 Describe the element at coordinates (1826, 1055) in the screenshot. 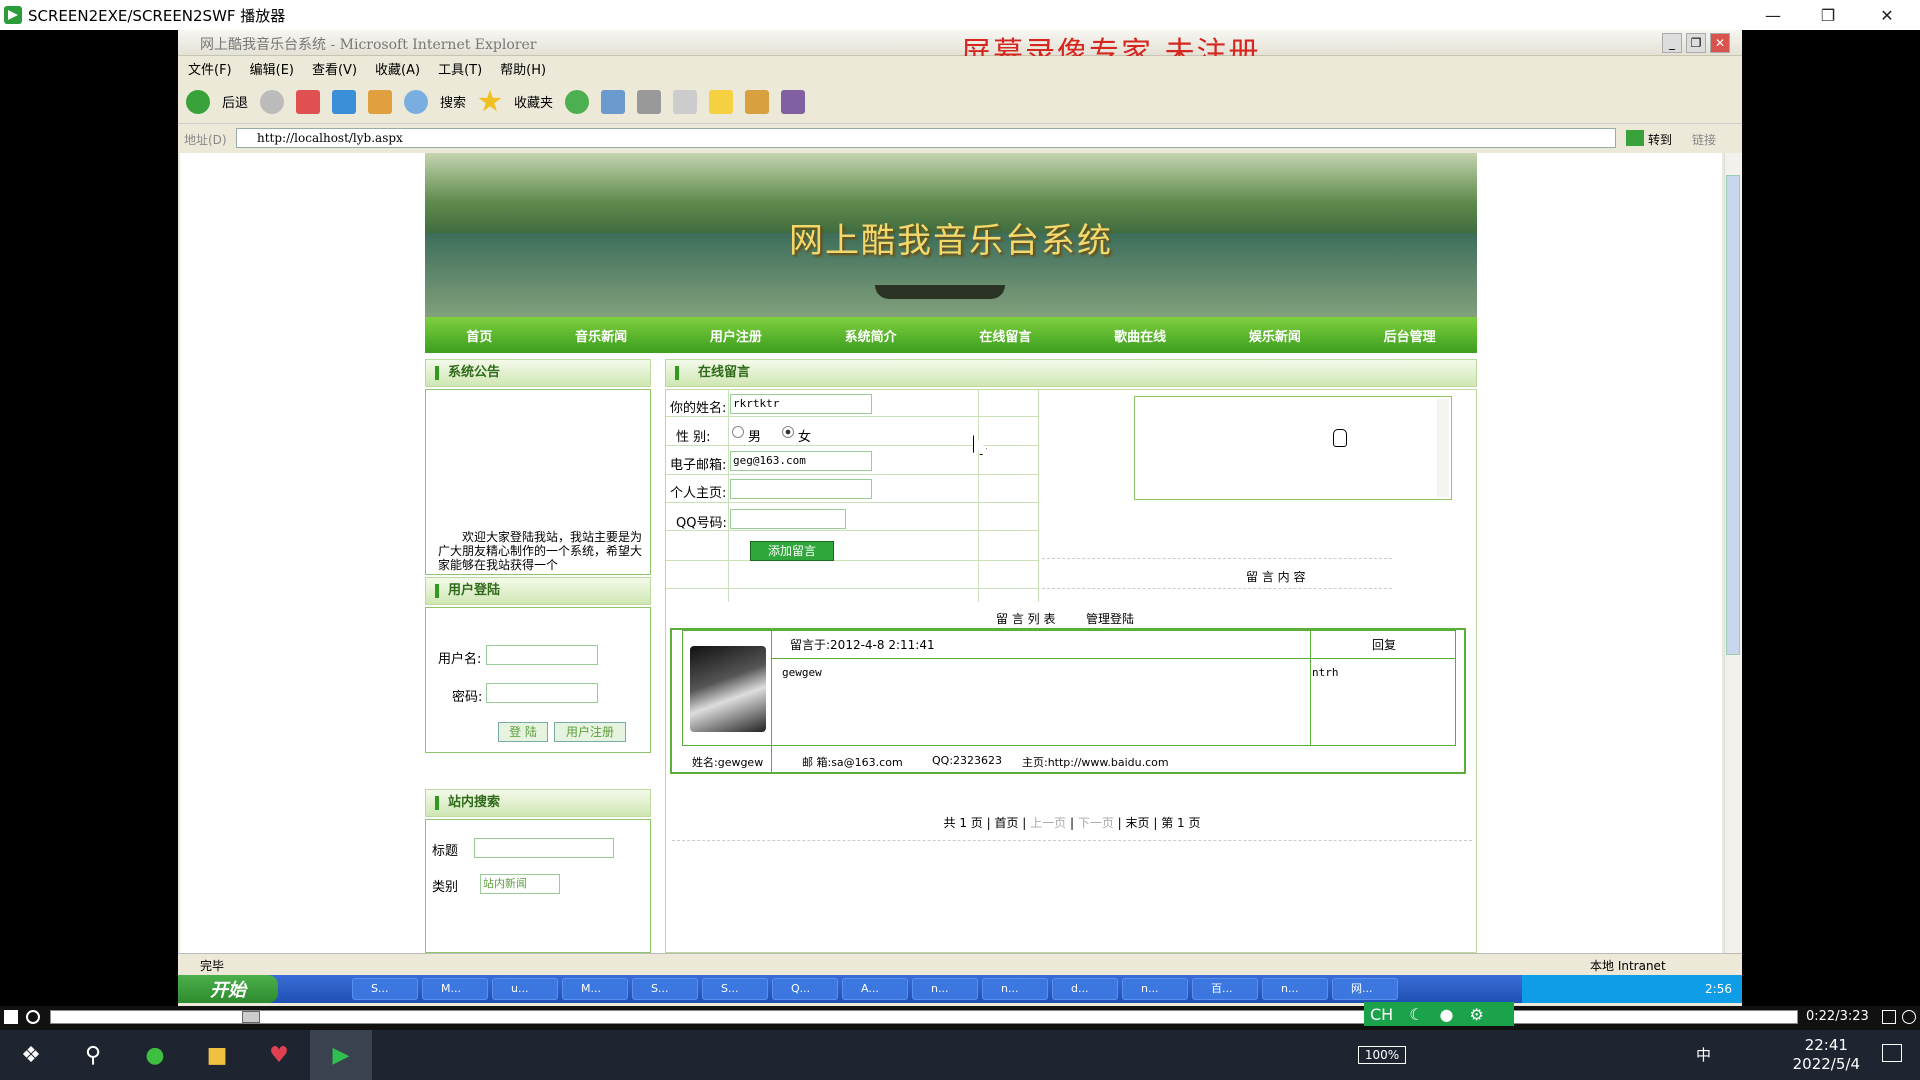

I see `clock: 22:41 2022/5/4` at that location.